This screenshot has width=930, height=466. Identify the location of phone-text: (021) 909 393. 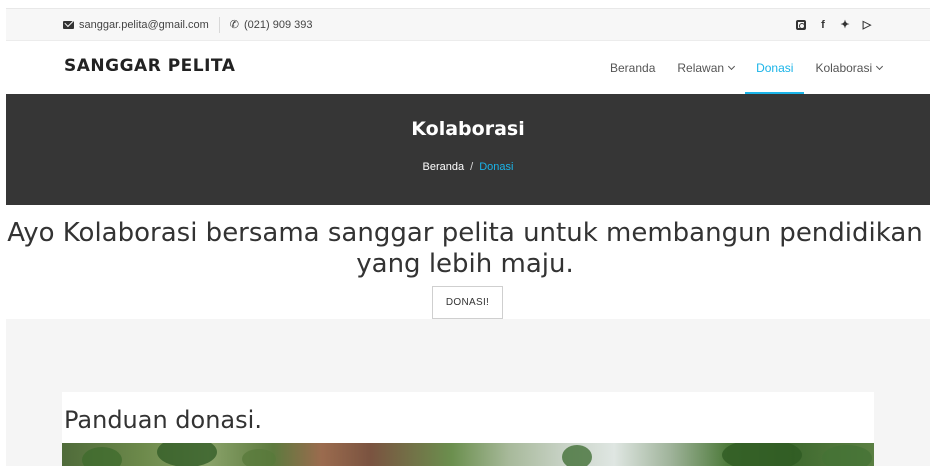
(278, 25).